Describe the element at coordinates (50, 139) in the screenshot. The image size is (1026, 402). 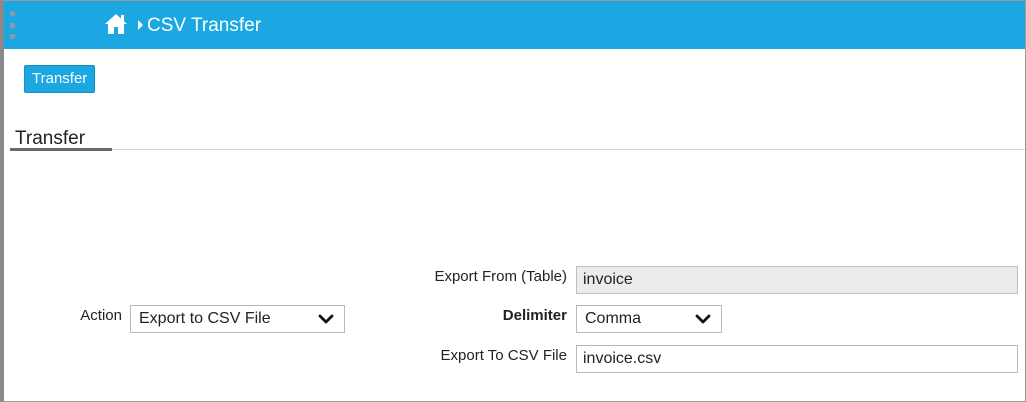
I see `tab-transfer: Transfer` at that location.